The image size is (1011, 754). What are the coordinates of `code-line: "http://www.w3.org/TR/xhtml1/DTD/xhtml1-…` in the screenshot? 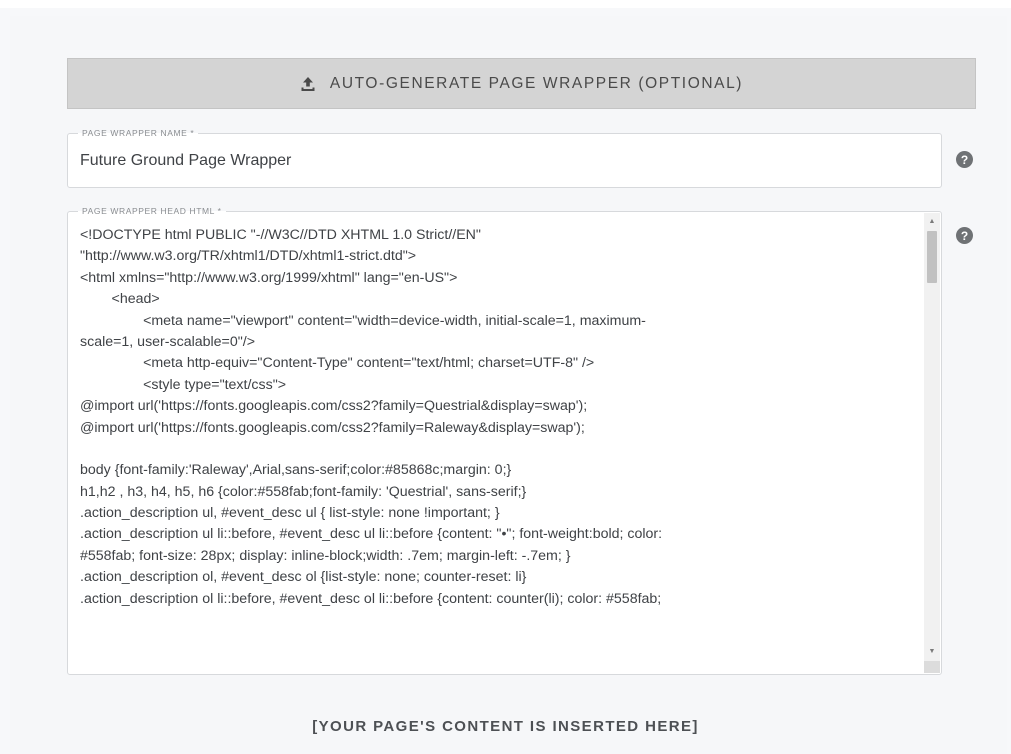 It's located at (248, 256).